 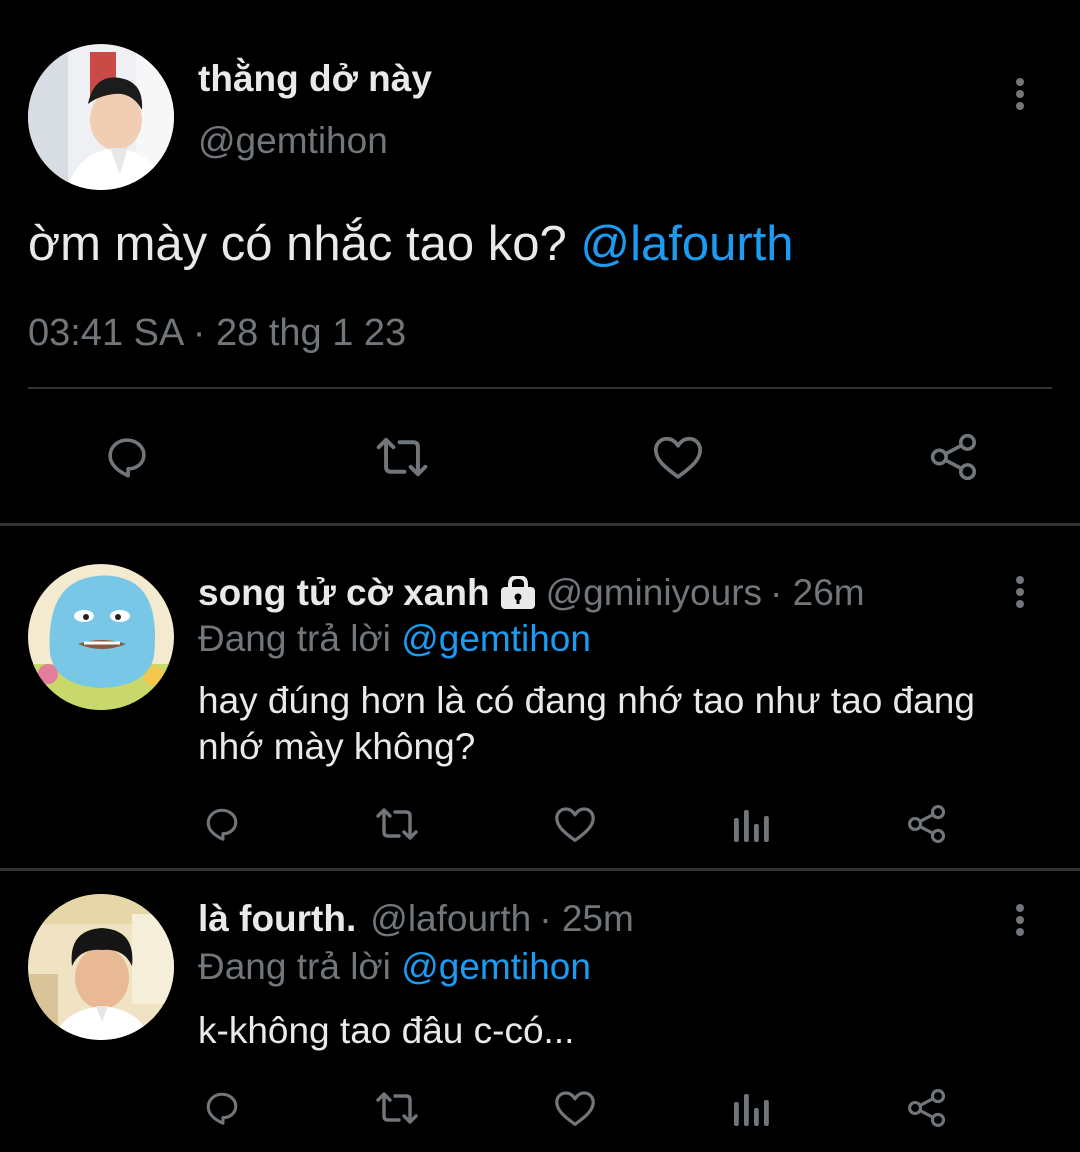 I want to click on reply-display-name: song tử cờ xanh, so click(x=344, y=593).